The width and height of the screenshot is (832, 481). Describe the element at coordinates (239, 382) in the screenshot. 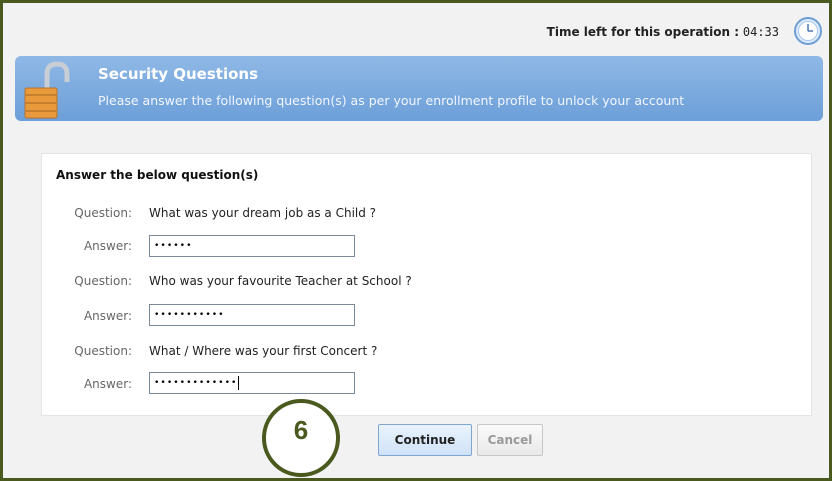

I see `text-cursor` at that location.